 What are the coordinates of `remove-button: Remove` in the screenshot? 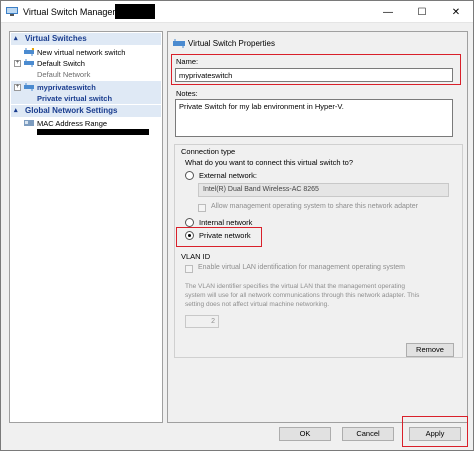 It's located at (430, 350).